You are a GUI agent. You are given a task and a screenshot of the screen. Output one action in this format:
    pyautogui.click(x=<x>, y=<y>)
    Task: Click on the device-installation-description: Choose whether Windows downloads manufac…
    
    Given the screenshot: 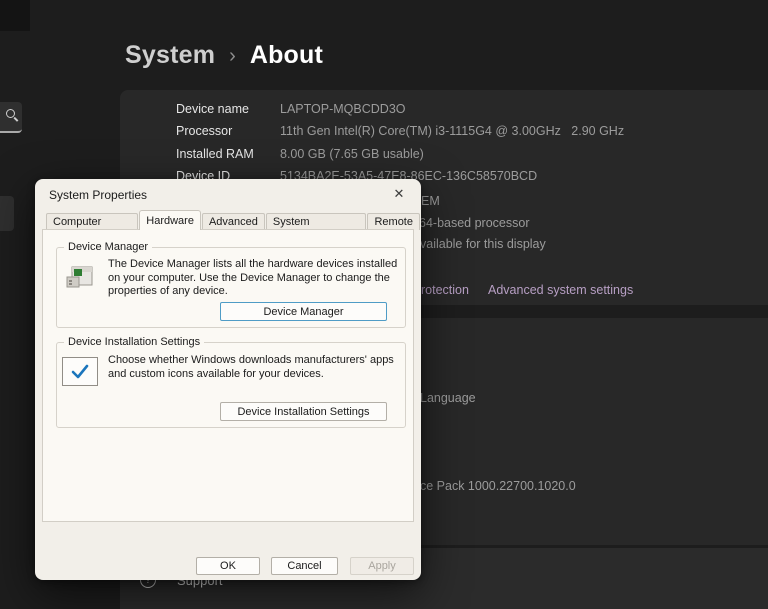 What is the action you would take?
    pyautogui.click(x=251, y=367)
    